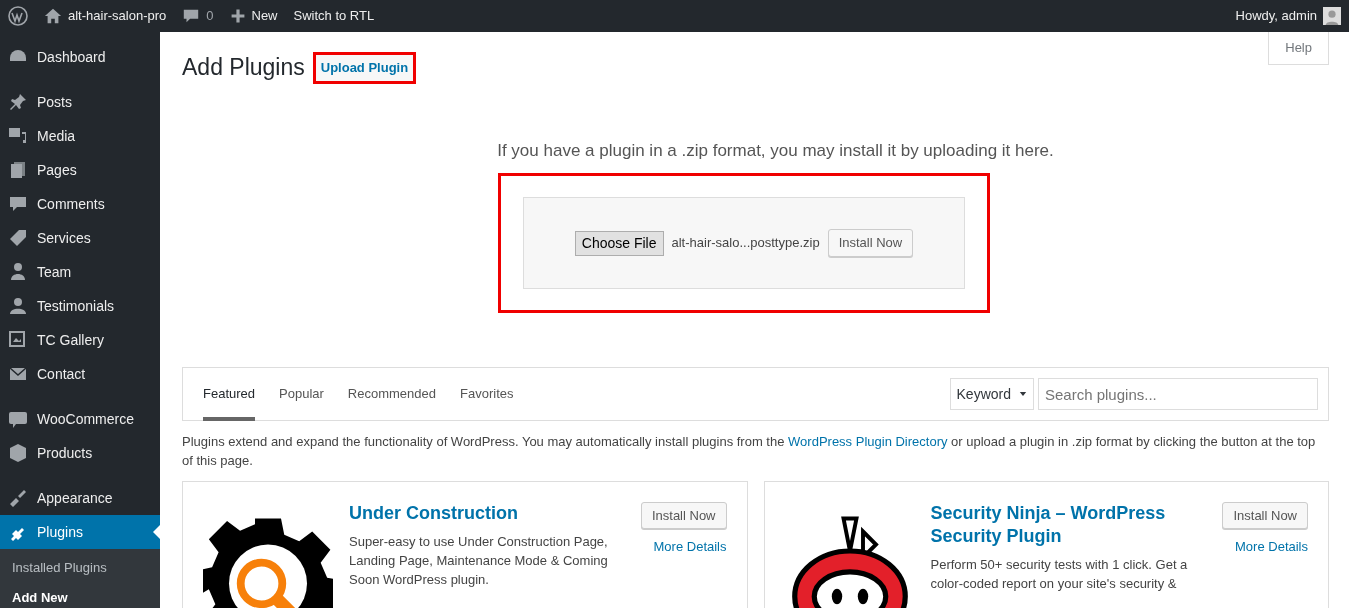 The image size is (1349, 608). Describe the element at coordinates (749, 451) in the screenshot. I see `intro-text: Plugins extend and expand the functionality of WordPress. You may automatically install plugins from the WordPress Plugin Directory or upload a plugin in .zip format by clicking the button at the top of this page.` at that location.